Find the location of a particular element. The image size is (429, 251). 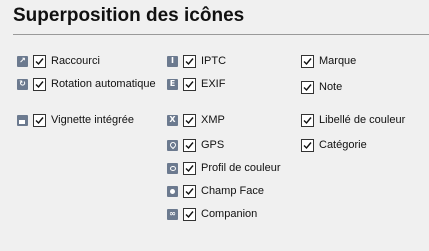

iptc-checkbox is located at coordinates (189, 61).